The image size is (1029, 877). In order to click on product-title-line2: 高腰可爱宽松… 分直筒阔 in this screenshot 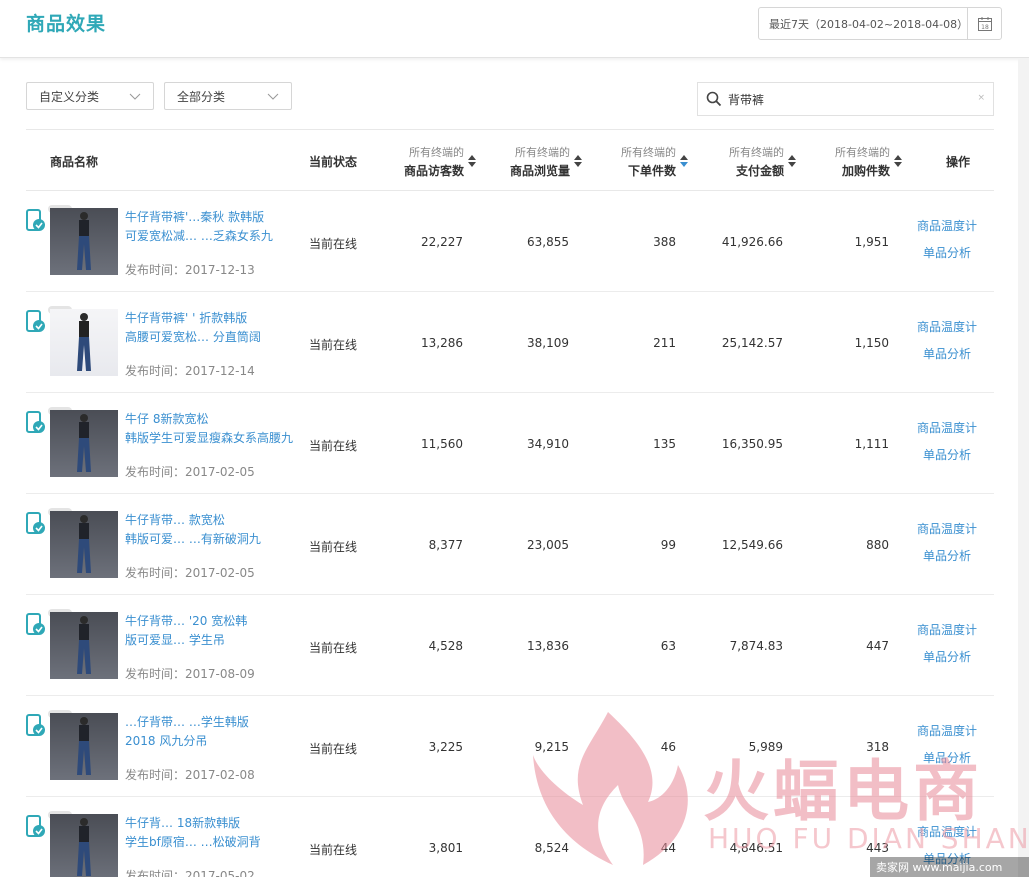, I will do `click(211, 336)`.